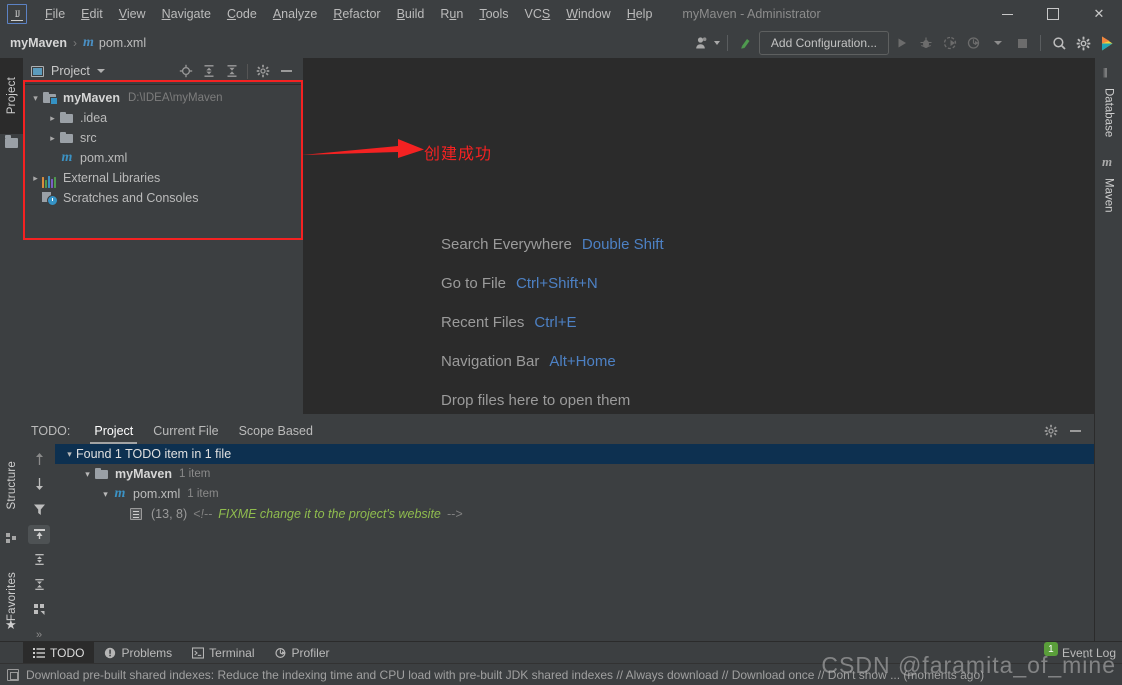 The width and height of the screenshot is (1122, 685). What do you see at coordinates (411, 14) in the screenshot?
I see `menu-item-build: Build` at bounding box center [411, 14].